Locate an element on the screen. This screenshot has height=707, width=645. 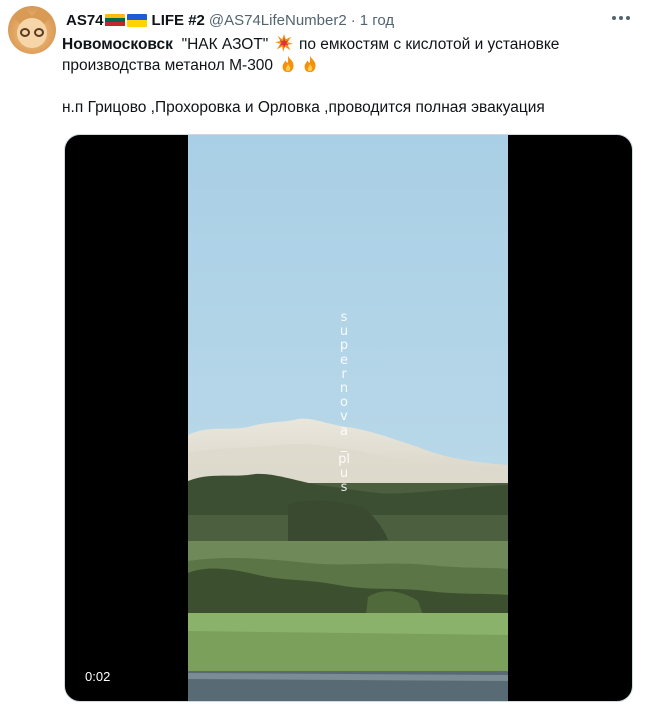
ukraine-flag-icon is located at coordinates (136, 20).